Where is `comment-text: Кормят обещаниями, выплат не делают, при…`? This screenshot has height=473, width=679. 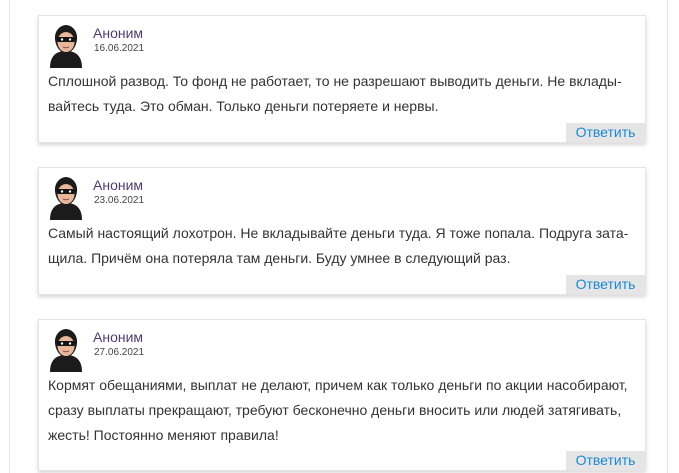 comment-text: Кормят обещаниями, выплат не делают, при… is located at coordinates (338, 410).